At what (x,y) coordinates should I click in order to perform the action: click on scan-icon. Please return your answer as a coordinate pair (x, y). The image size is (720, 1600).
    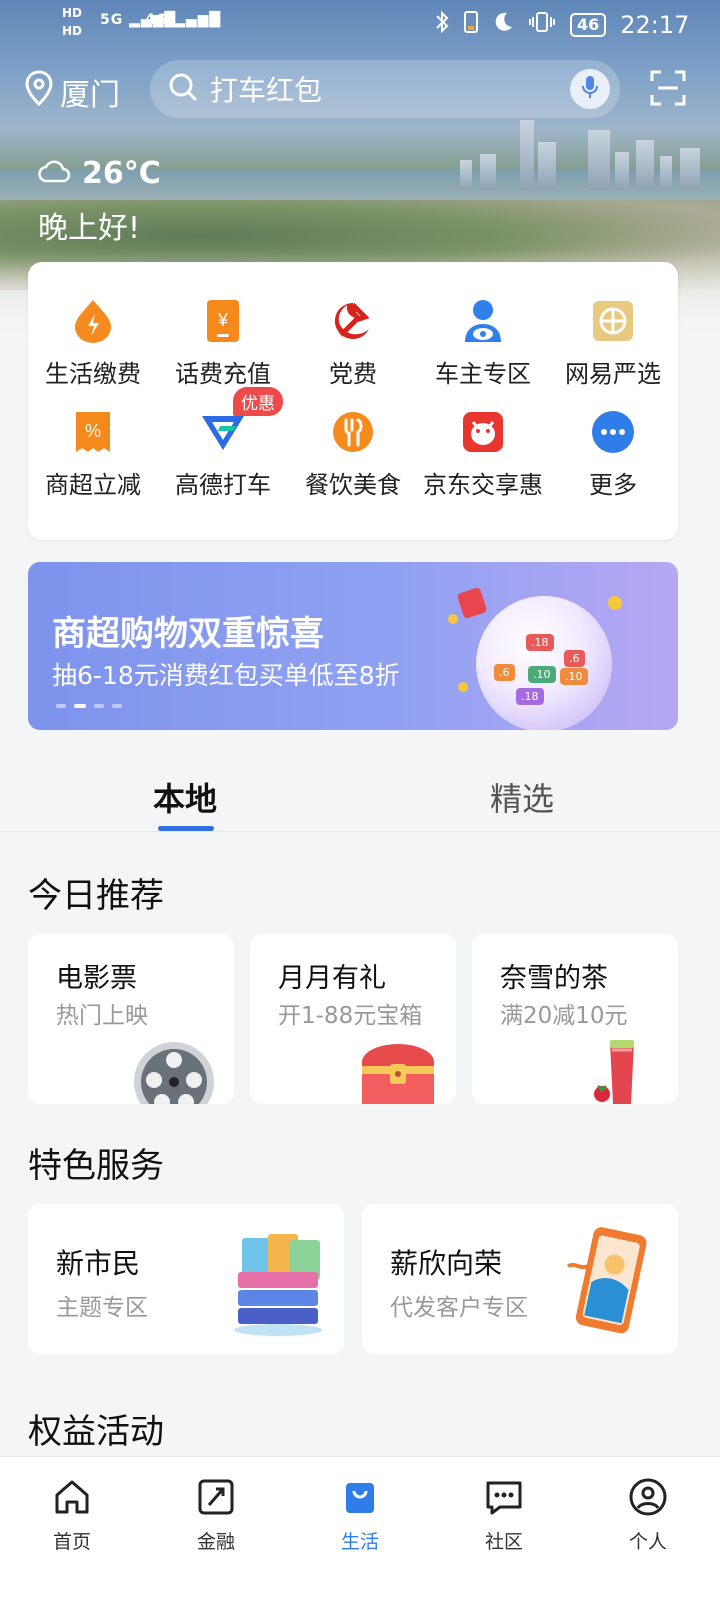
    Looking at the image, I should click on (668, 90).